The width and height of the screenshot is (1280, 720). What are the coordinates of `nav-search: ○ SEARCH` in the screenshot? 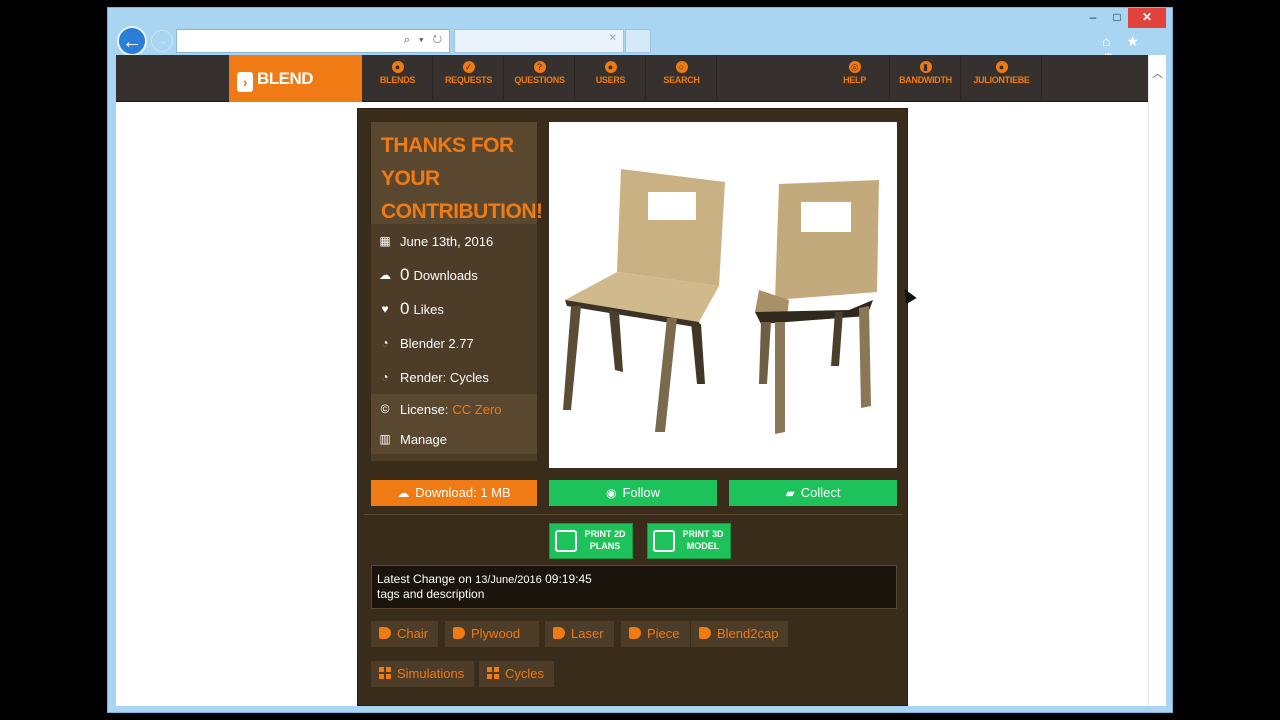 It's located at (682, 78).